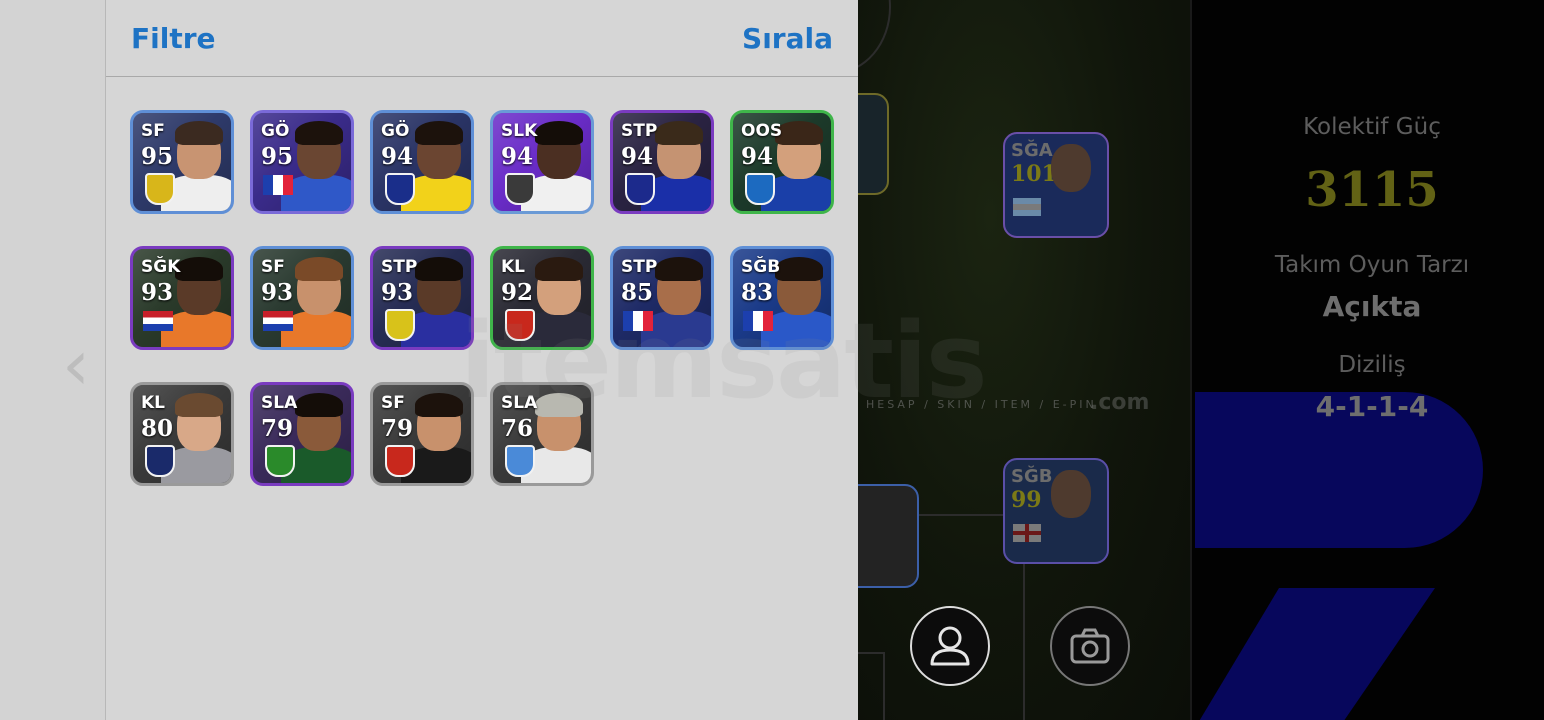  Describe the element at coordinates (981, 404) in the screenshot. I see `watermark-tagline: HESAP / SKIN / ITEM / E-PIN` at that location.